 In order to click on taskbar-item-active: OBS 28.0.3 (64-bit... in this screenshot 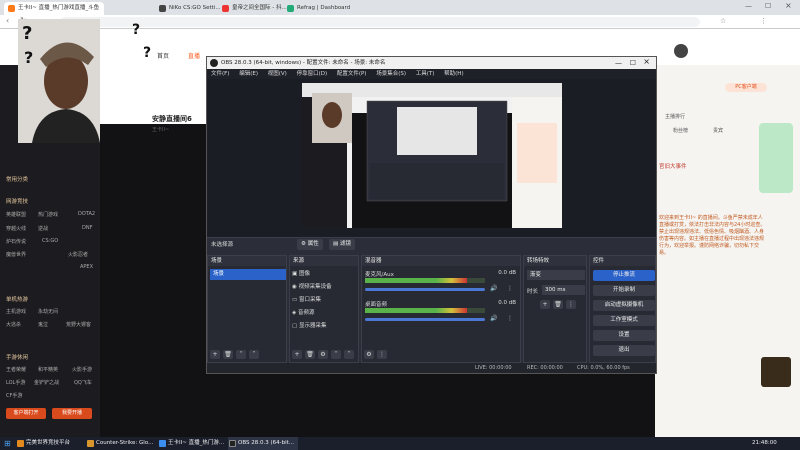, I will do `click(263, 443)`.